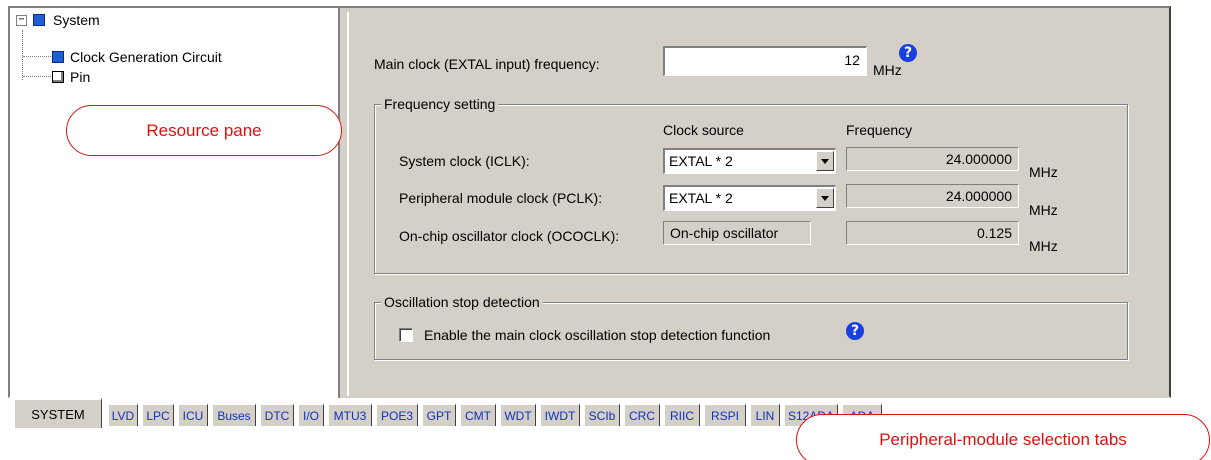  What do you see at coordinates (501, 198) in the screenshot?
I see `peripheral-clock-label: Peripheral module clock (PCLK):` at bounding box center [501, 198].